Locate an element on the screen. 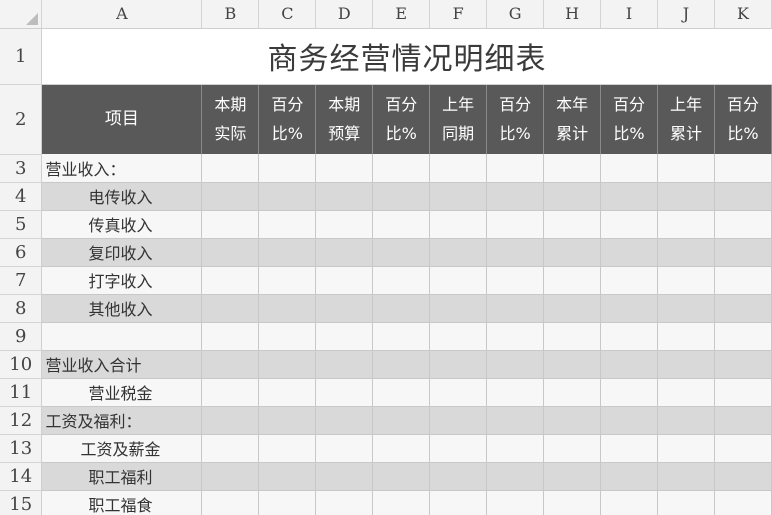 This screenshot has height=515, width=772. row-header: 15 is located at coordinates (21, 502).